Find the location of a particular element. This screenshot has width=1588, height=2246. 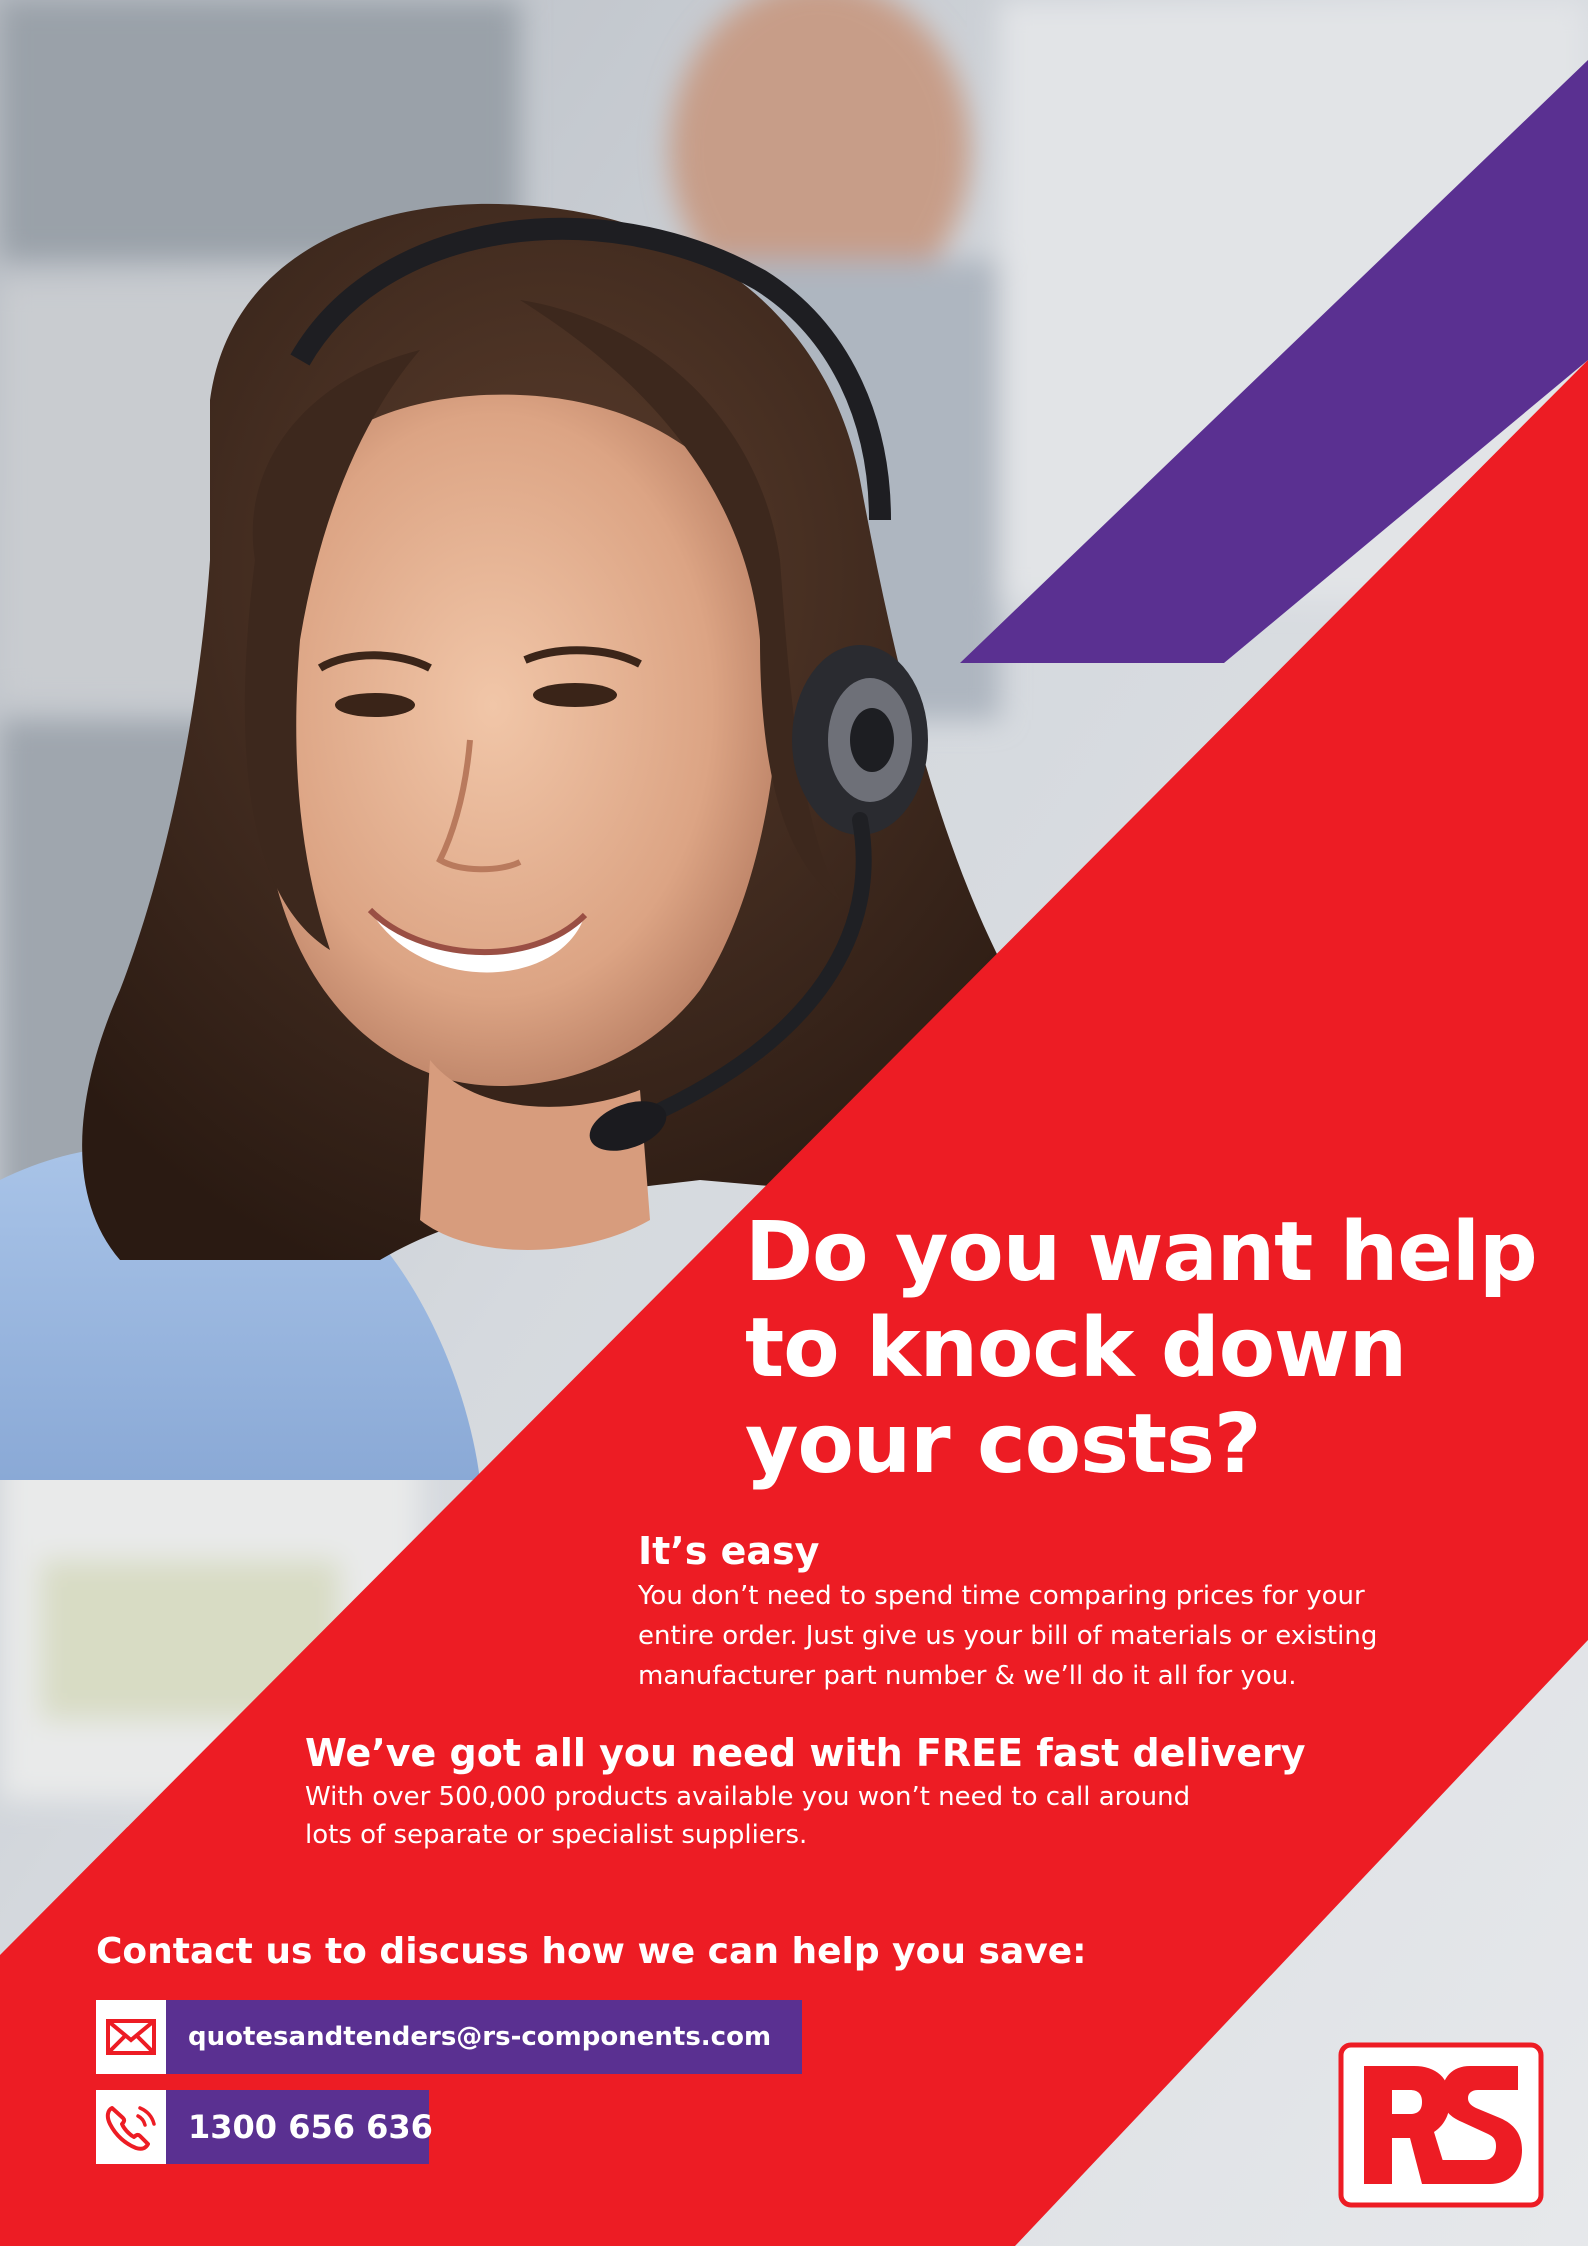

headline-line-1: Do you want help is located at coordinates (1141, 1252).